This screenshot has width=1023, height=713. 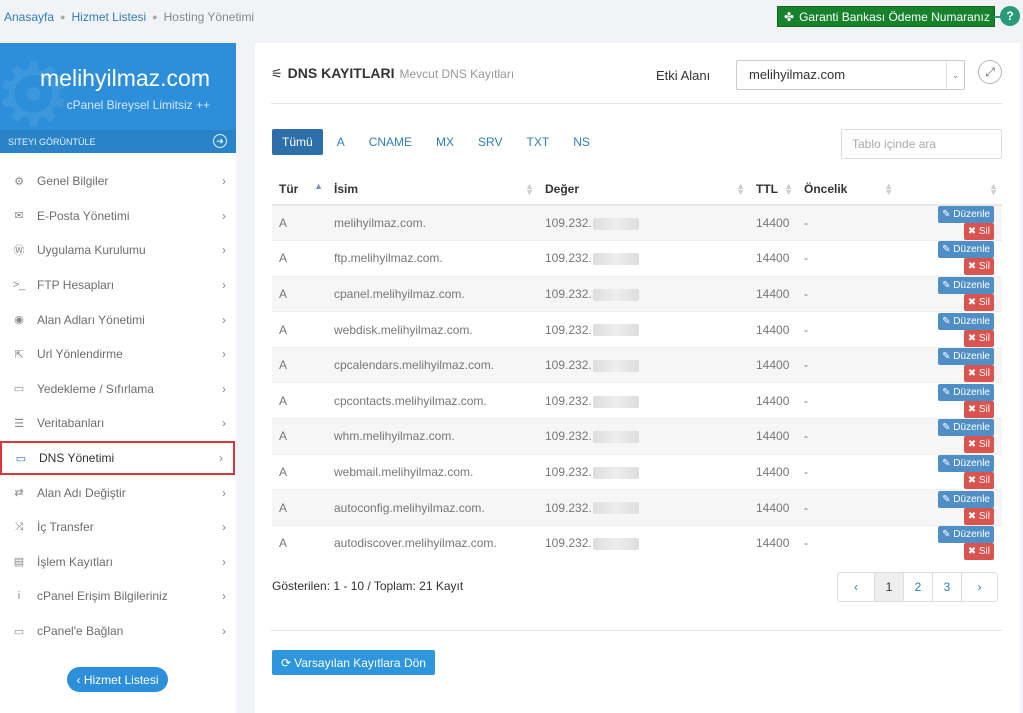 What do you see at coordinates (118, 285) in the screenshot?
I see `sidebar-item: >_ FTP Hesapları ›` at bounding box center [118, 285].